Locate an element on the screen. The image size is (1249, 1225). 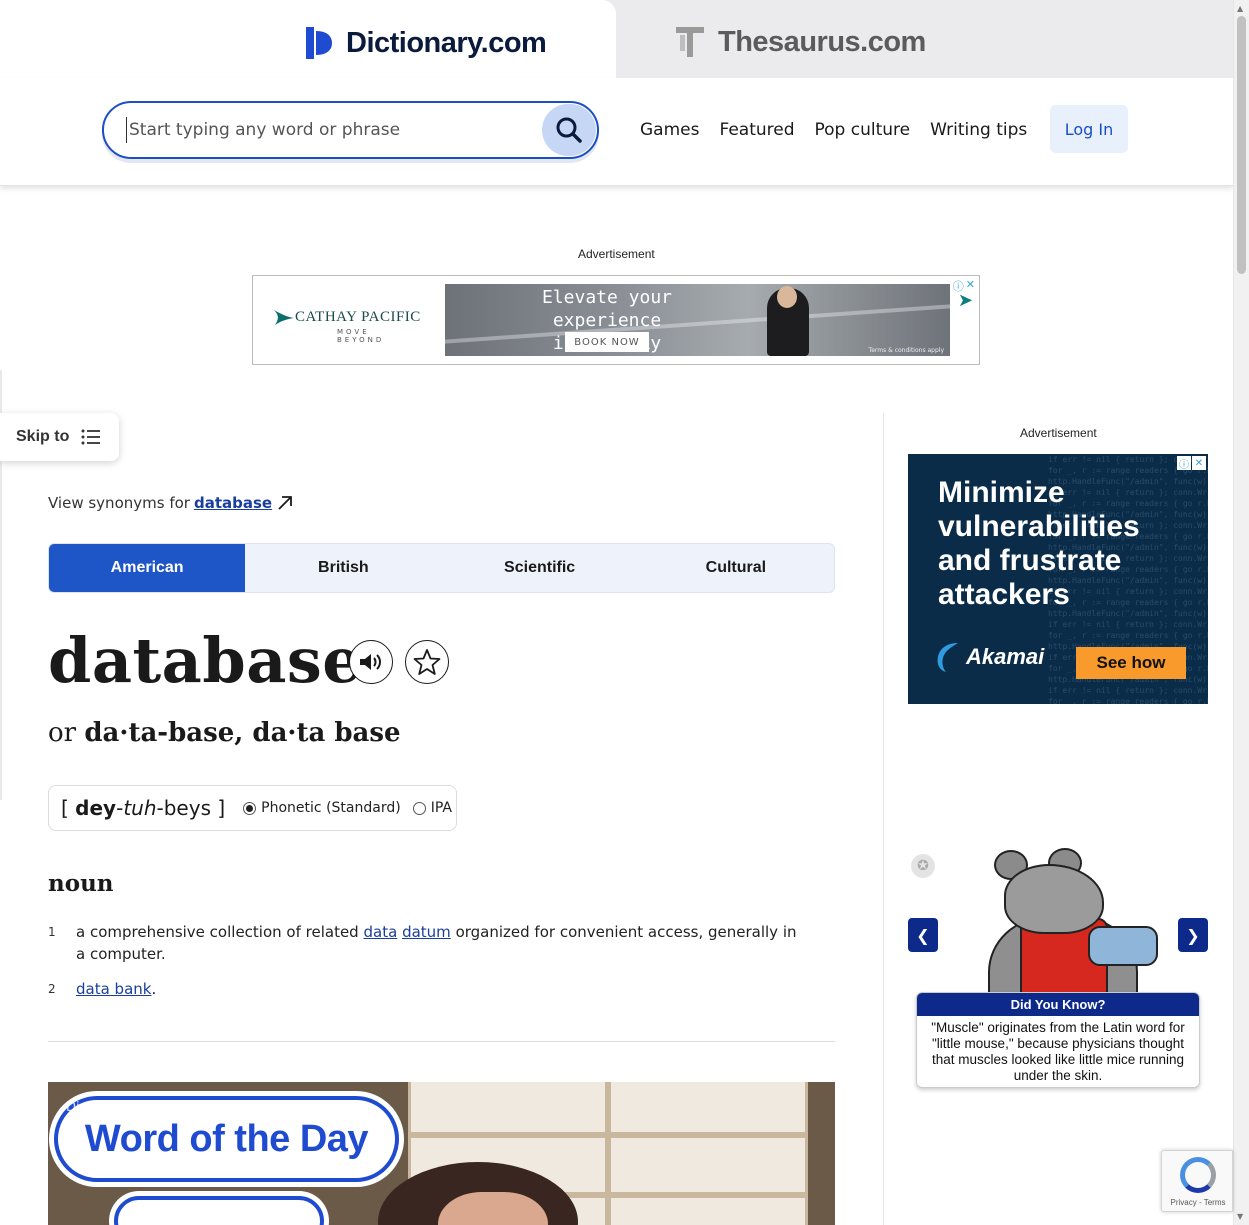
pronunciation-box: [ dey-tuh-beys ] Phonetic (Standard) IPA is located at coordinates (252, 808).